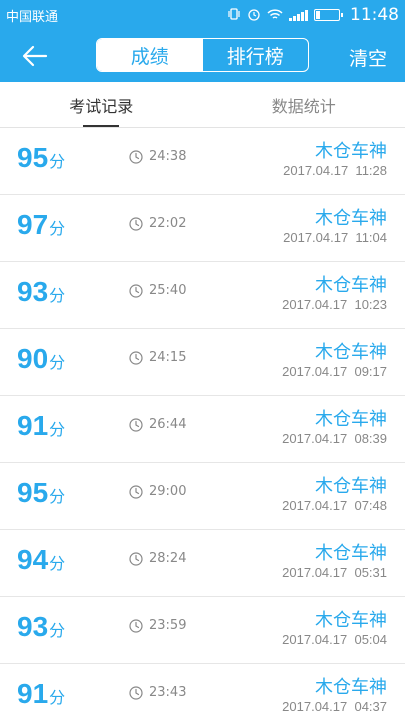  What do you see at coordinates (32, 17) in the screenshot?
I see `carrier-label: 中国联通` at bounding box center [32, 17].